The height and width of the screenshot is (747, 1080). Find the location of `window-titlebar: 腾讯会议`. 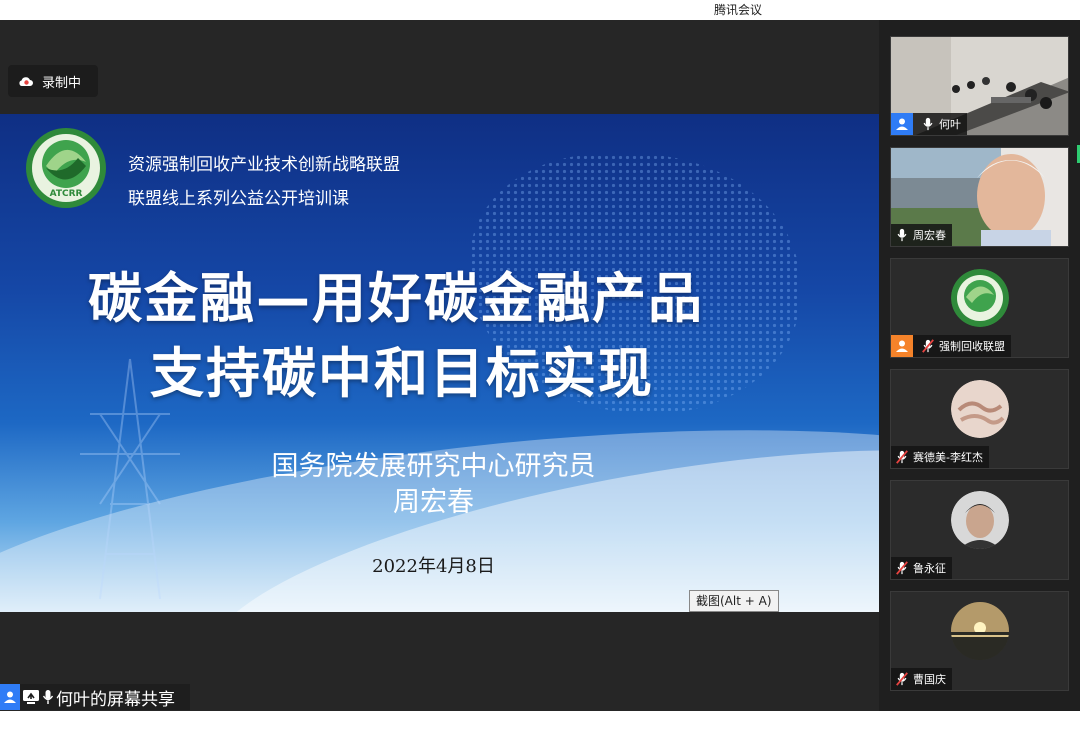

window-titlebar: 腾讯会议 is located at coordinates (540, 10).